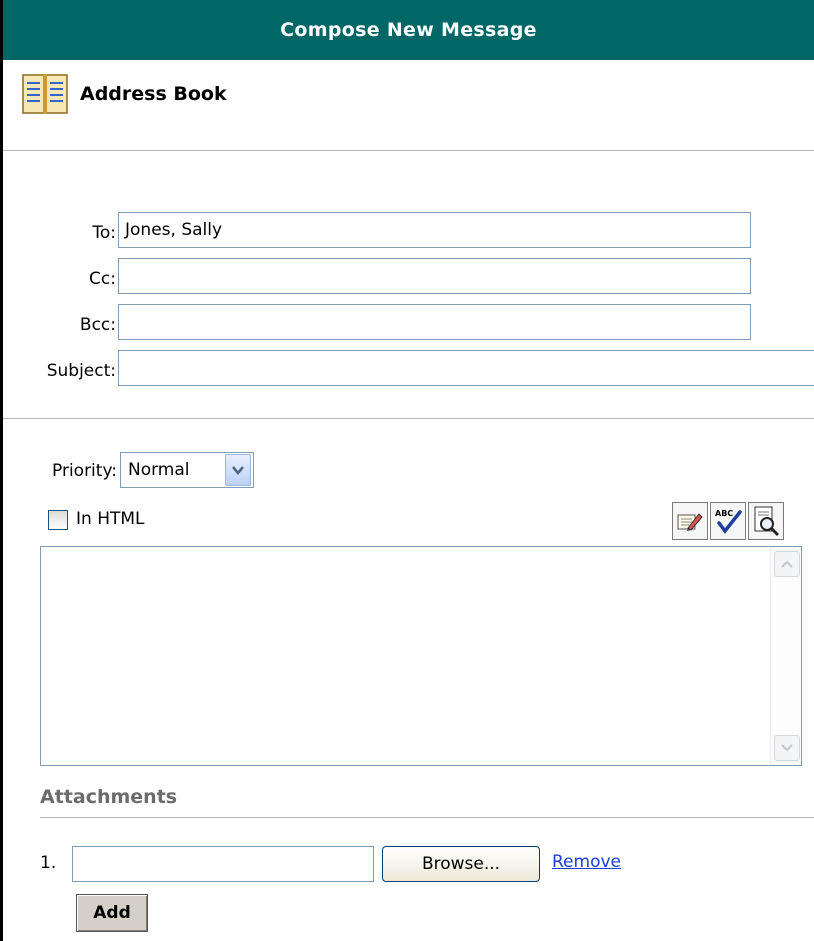  Describe the element at coordinates (434, 276) in the screenshot. I see `cc-field` at that location.